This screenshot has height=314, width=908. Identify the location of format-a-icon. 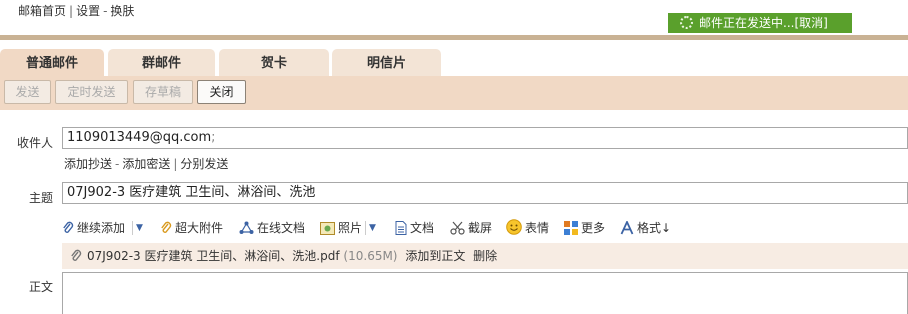
(627, 227).